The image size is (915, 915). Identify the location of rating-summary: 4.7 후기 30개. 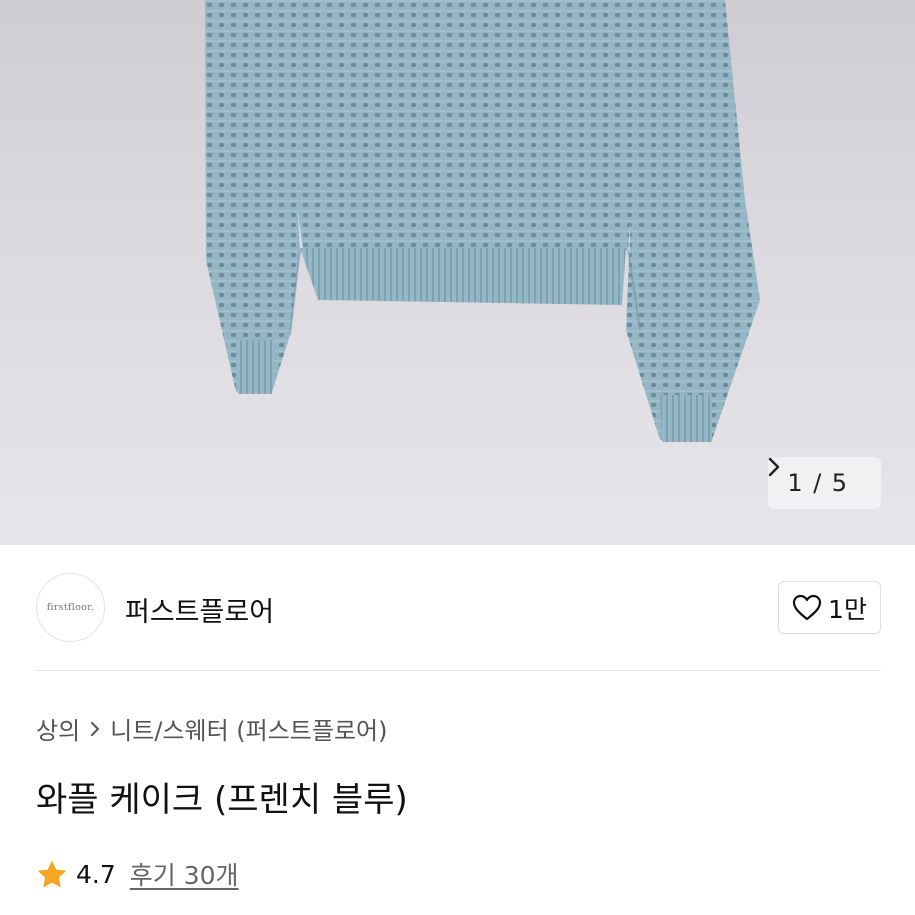
(137, 874).